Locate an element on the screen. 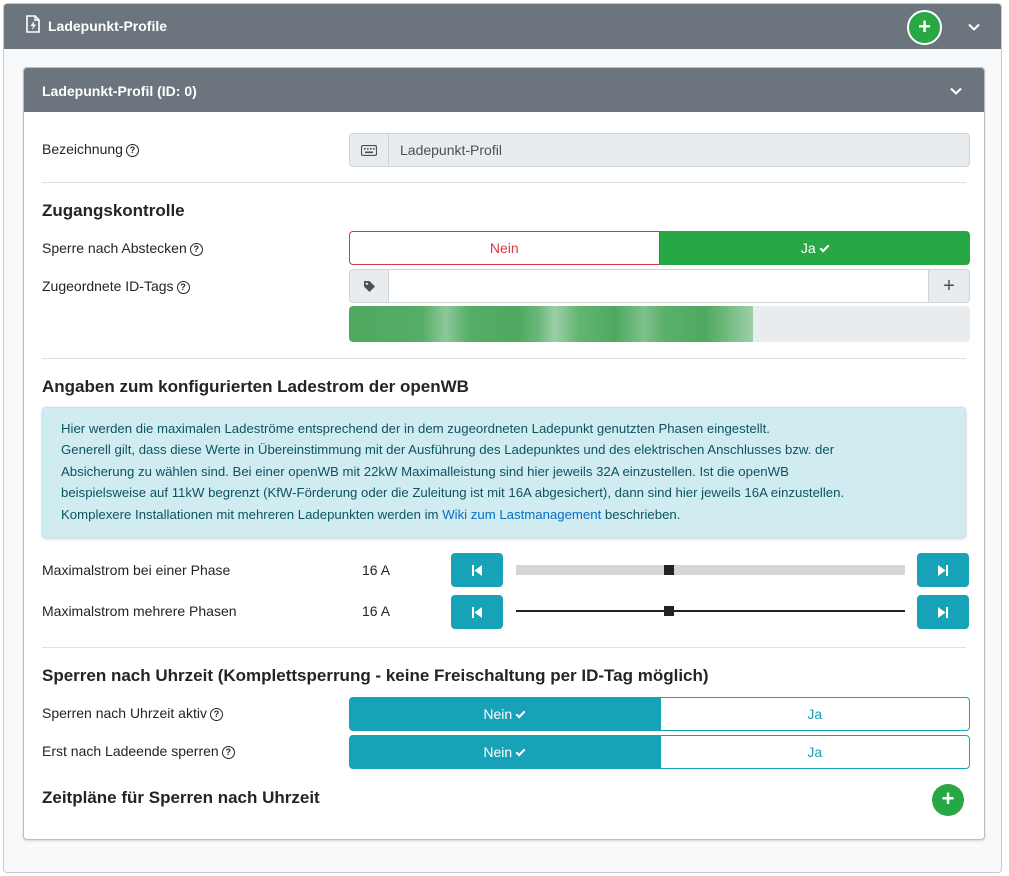 Image resolution: width=1009 pixels, height=876 pixels. timelock-active-no-button: Nein is located at coordinates (504, 714).